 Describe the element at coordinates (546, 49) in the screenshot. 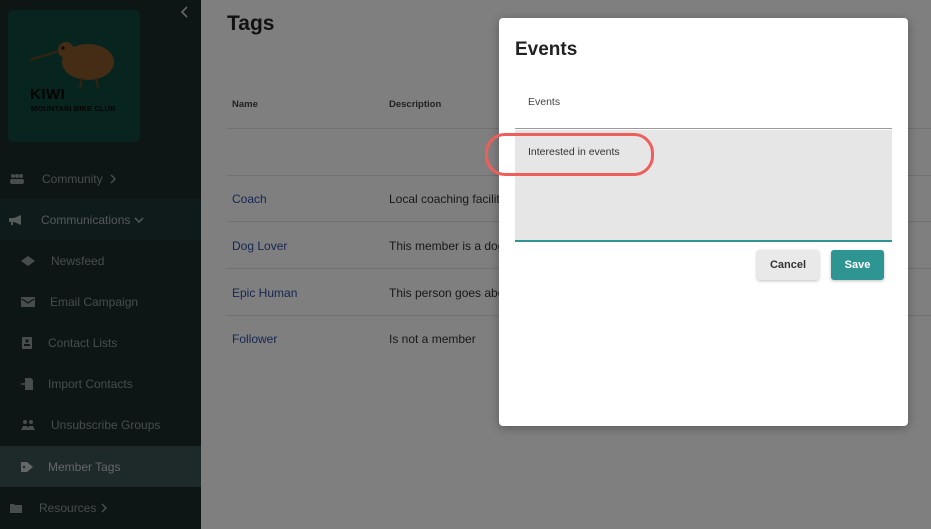

I see `dialog-title: Events` at that location.